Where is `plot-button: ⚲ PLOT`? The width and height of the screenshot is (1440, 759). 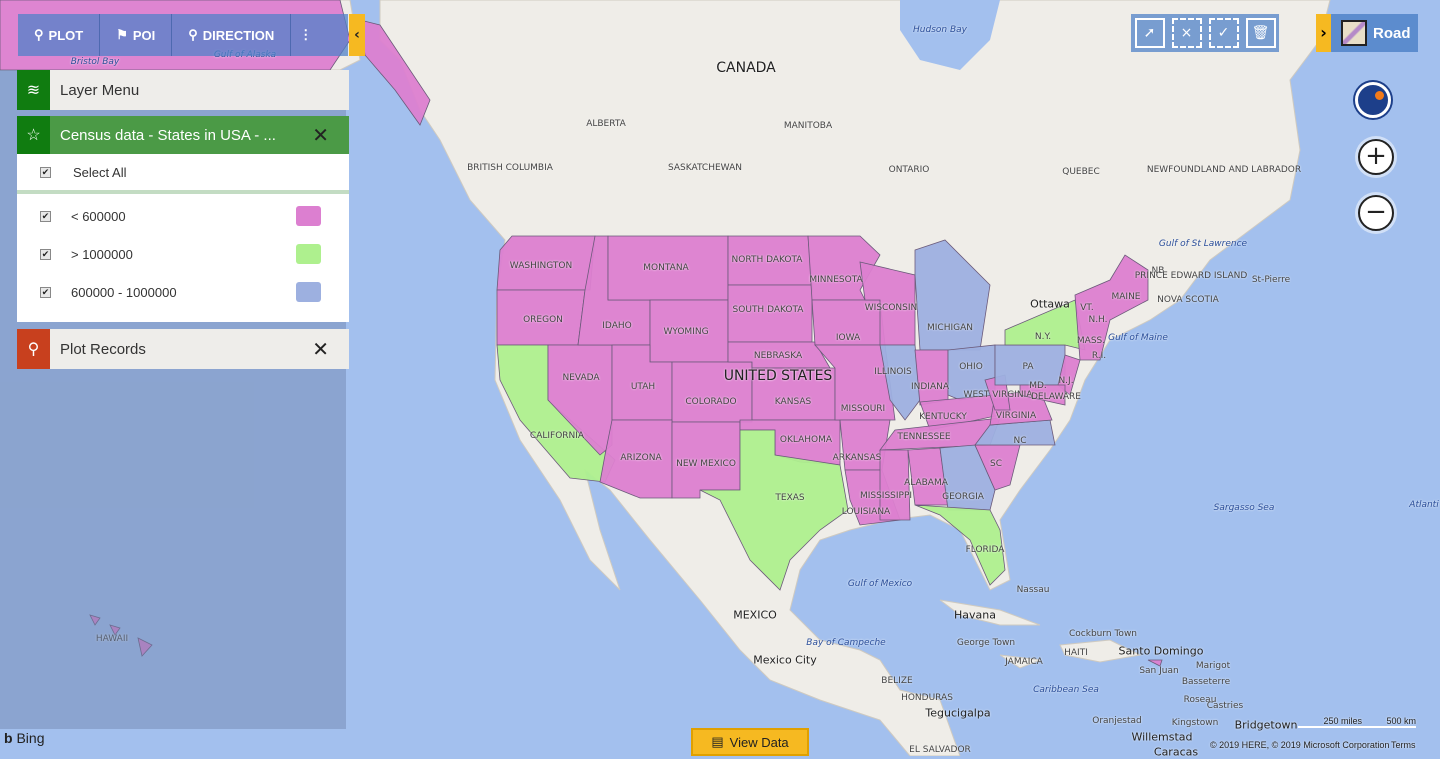
plot-button: ⚲ PLOT is located at coordinates (59, 35).